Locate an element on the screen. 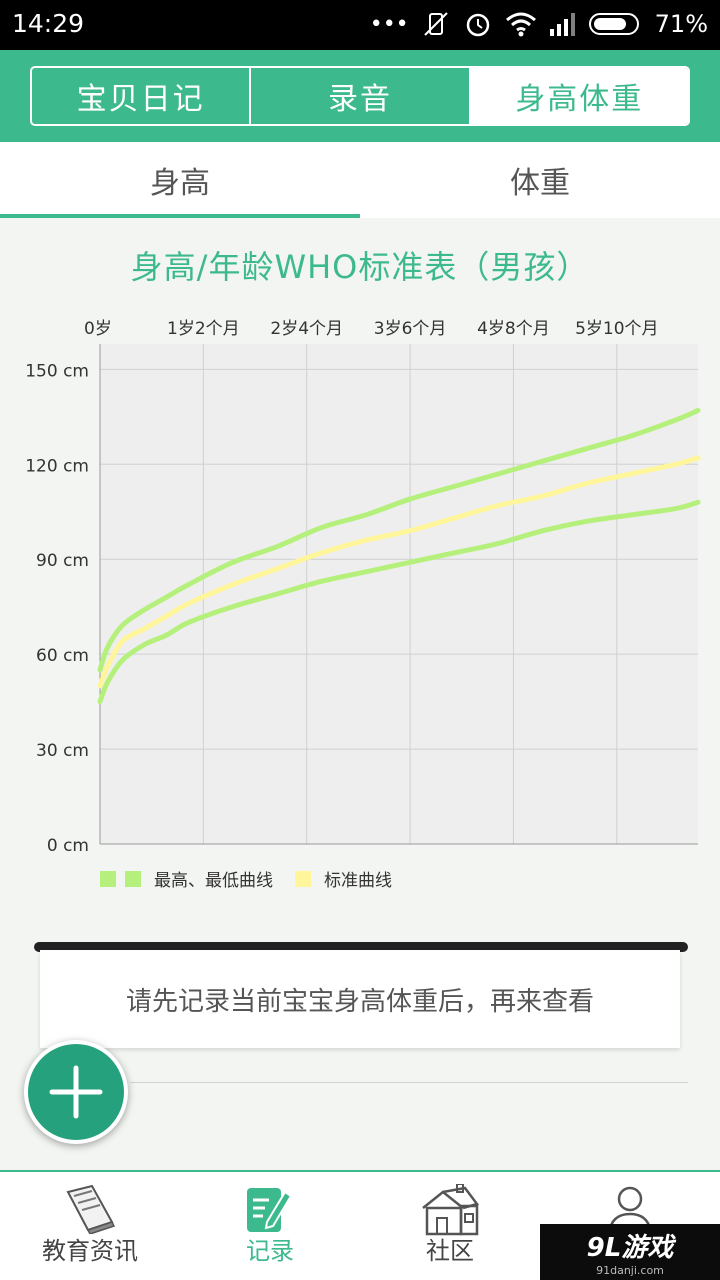  legend-swatch-standard is located at coordinates (303, 878).